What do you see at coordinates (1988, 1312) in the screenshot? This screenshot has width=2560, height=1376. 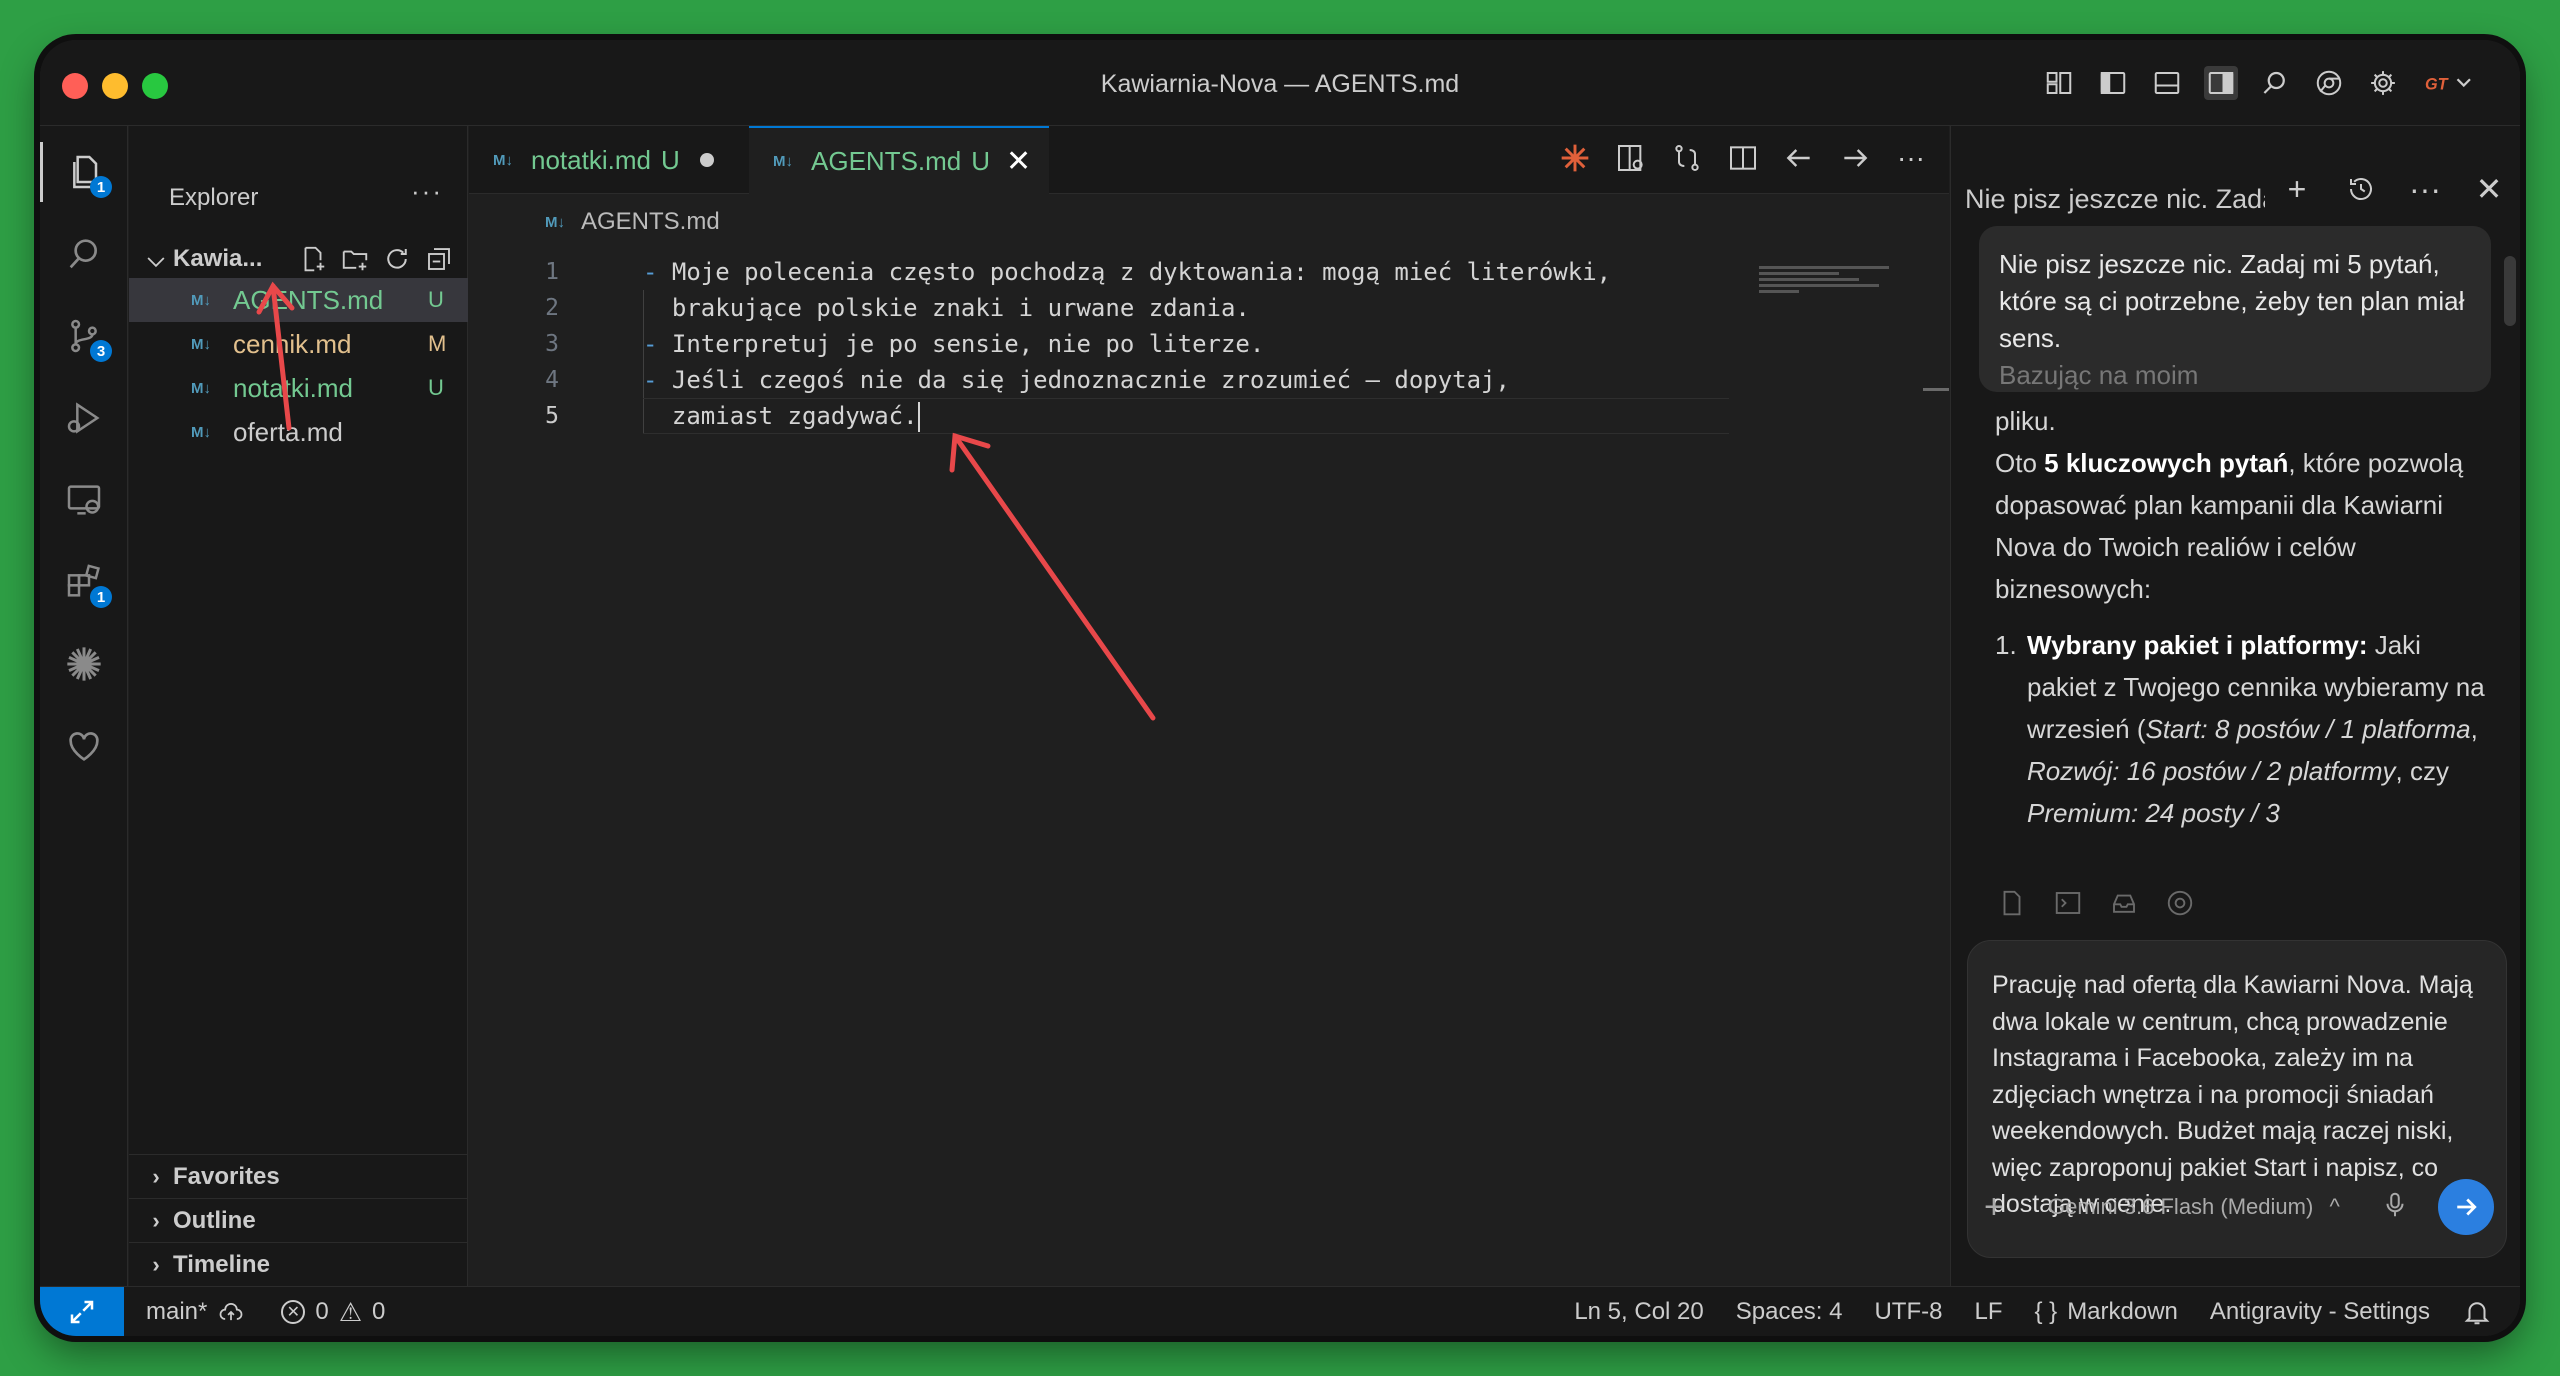 I see `end-of-line: LF` at bounding box center [1988, 1312].